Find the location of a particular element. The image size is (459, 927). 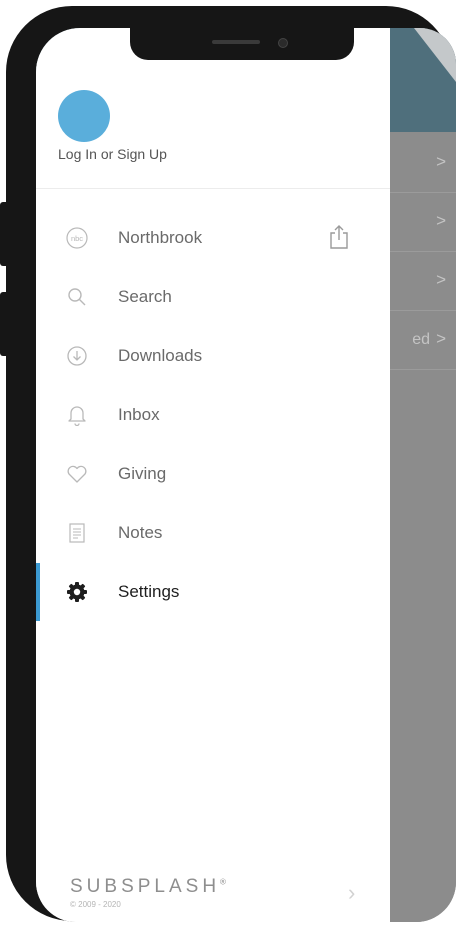

share-icon is located at coordinates (339, 237).